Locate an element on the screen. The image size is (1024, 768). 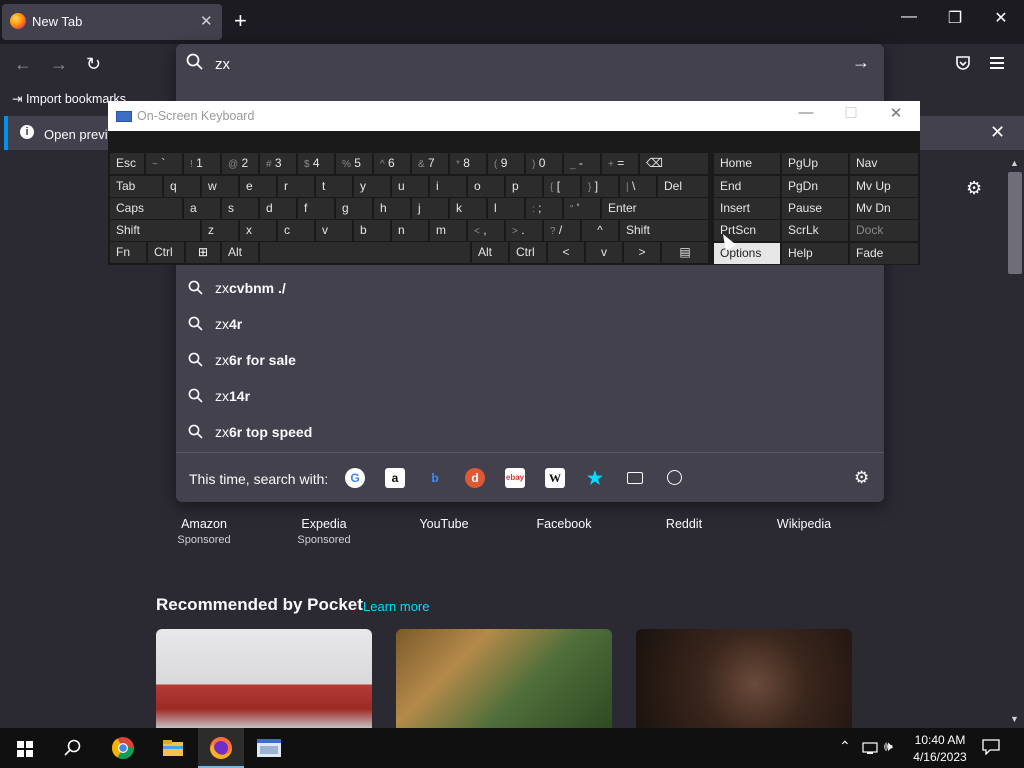
key-3: # 3 is located at coordinates (278, 163).